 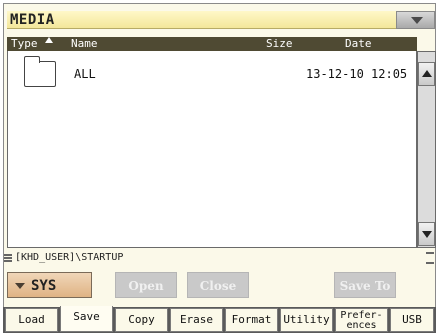 I want to click on list-item: ALL 13-12-10 12:05, so click(x=212, y=73).